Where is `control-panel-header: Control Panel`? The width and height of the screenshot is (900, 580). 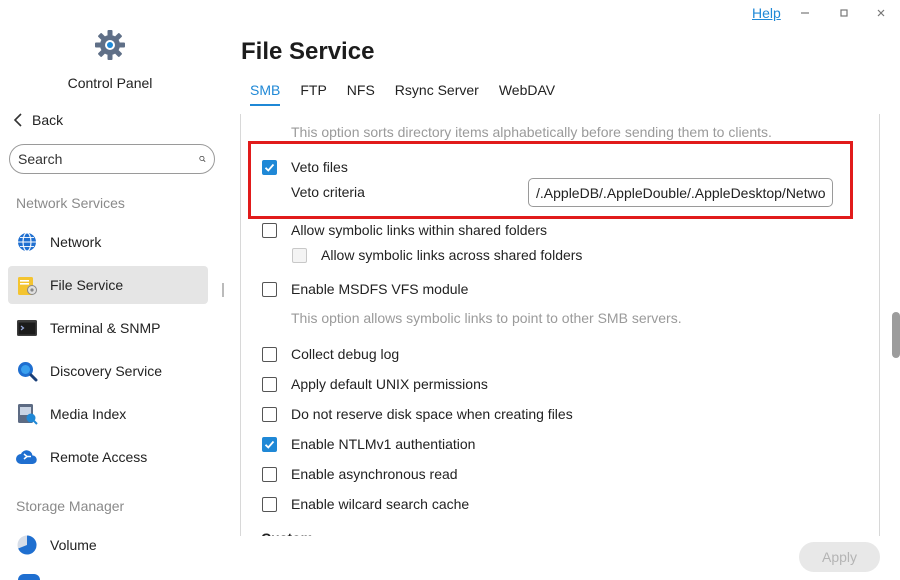 control-panel-header: Control Panel is located at coordinates (110, 59).